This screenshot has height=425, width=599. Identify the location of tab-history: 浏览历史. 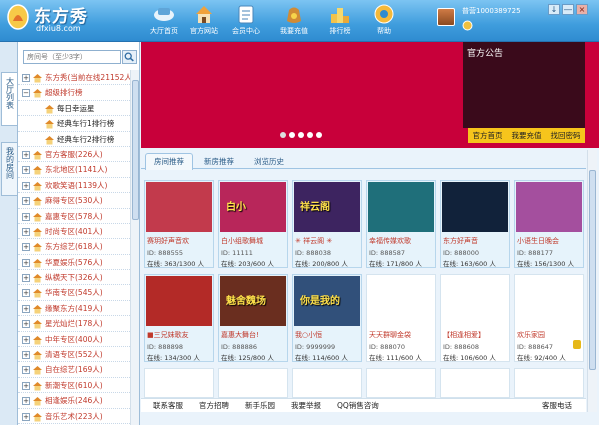
(269, 161).